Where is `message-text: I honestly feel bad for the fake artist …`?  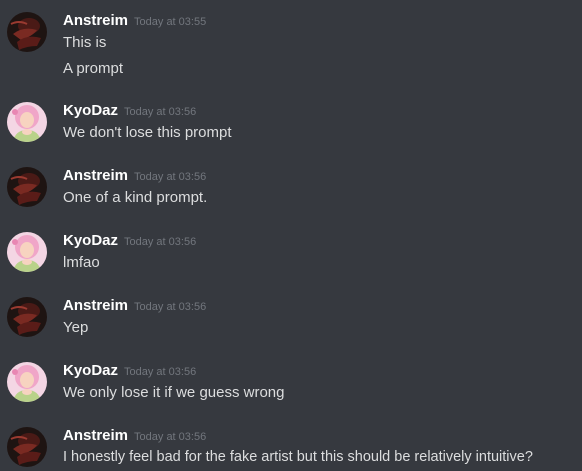
message-text: I honestly feel bad for the fake artist … is located at coordinates (298, 457).